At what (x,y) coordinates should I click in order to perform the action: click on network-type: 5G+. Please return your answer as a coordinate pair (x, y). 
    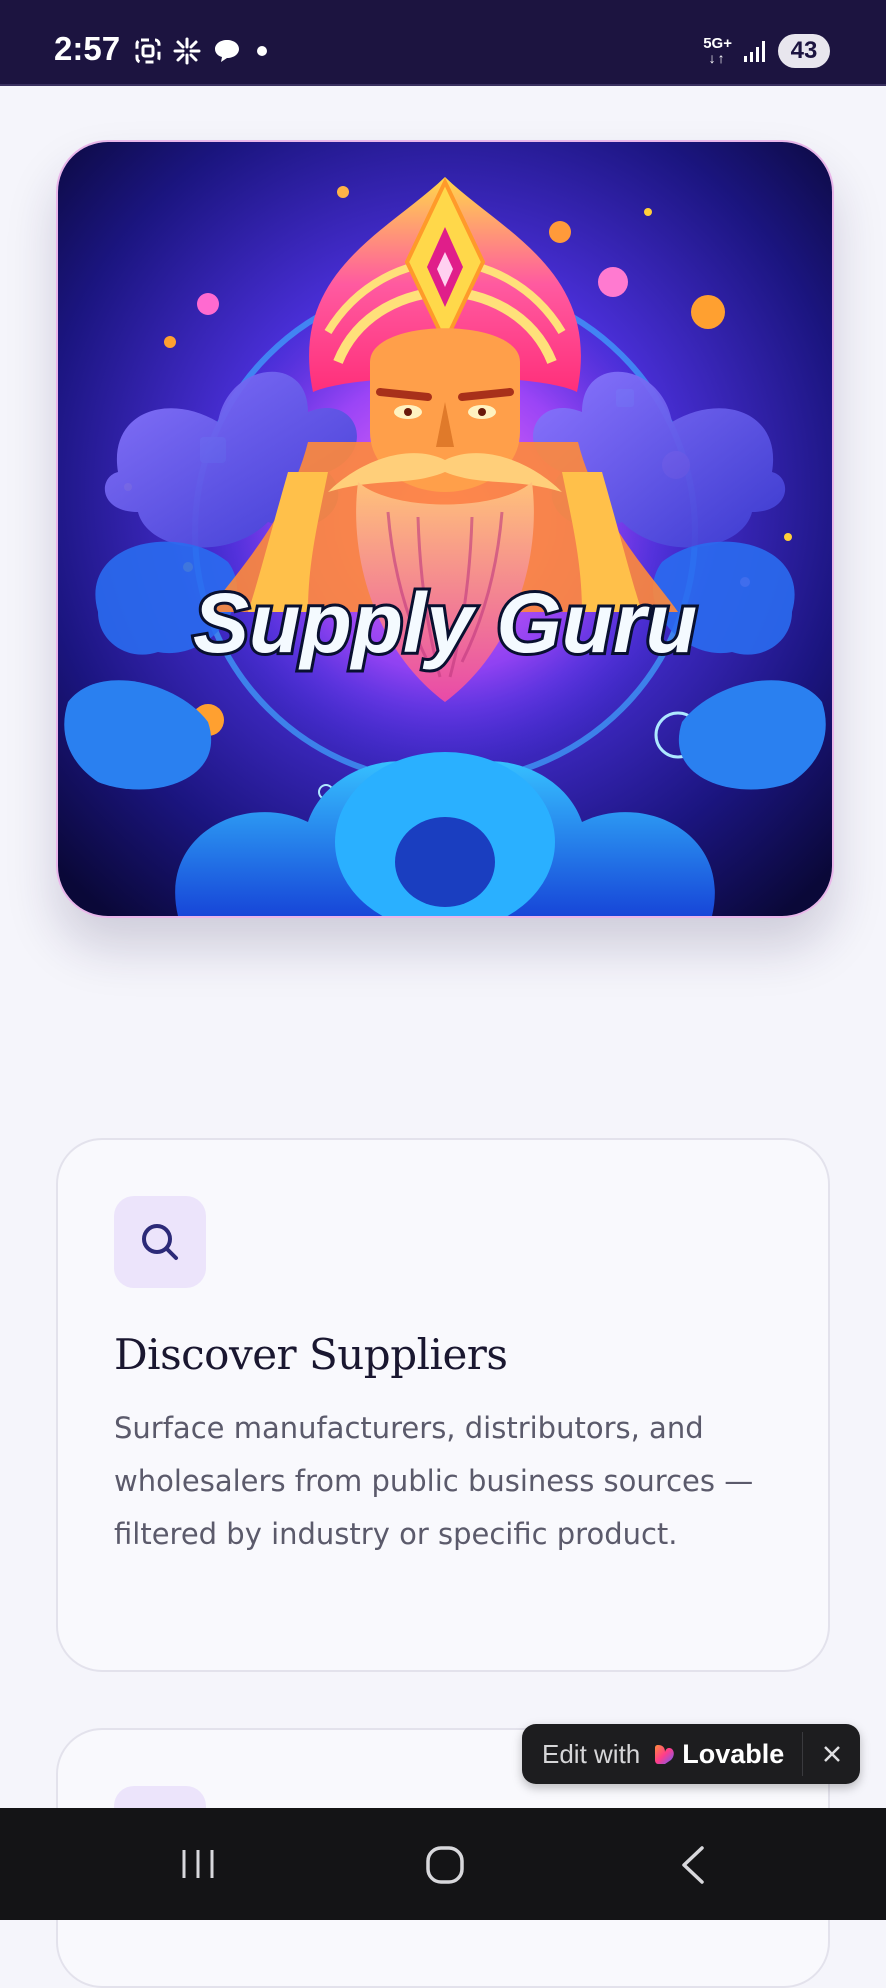
    Looking at the image, I should click on (717, 43).